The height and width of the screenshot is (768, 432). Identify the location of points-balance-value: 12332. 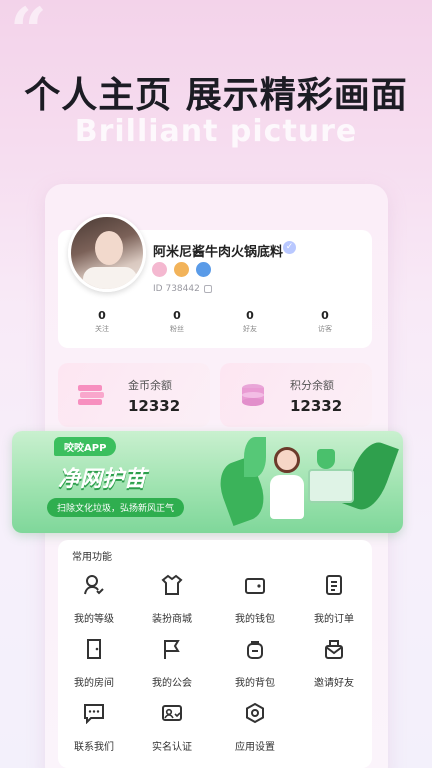
(316, 406).